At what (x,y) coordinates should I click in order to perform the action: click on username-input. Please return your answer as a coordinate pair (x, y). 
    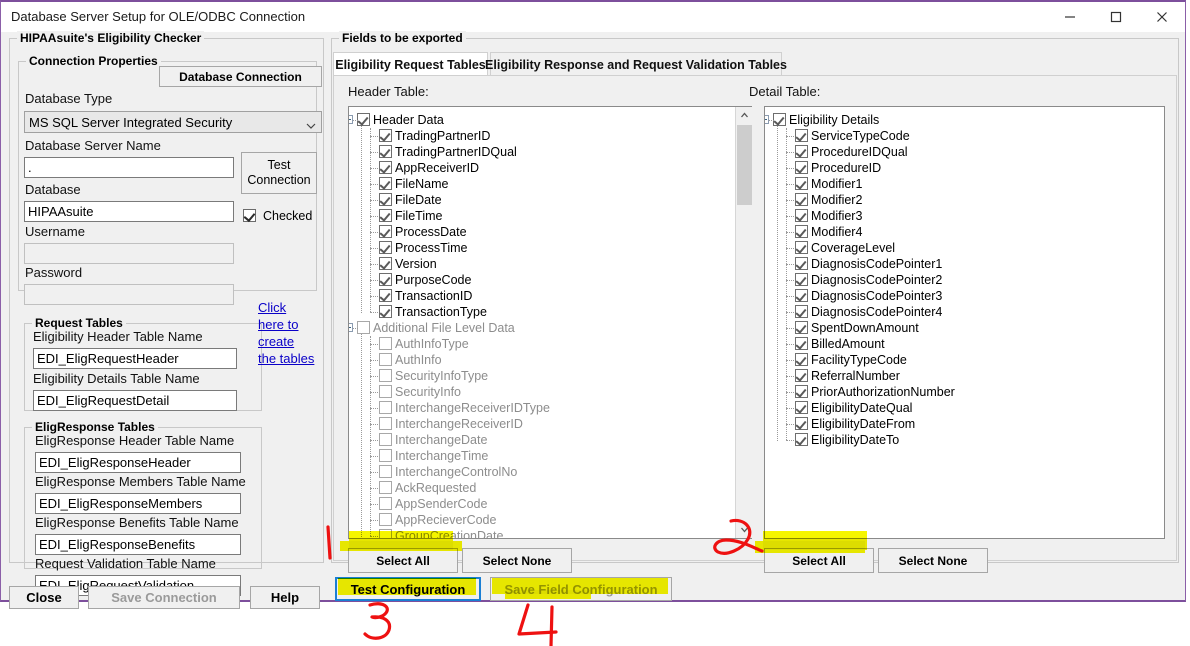
    Looking at the image, I should click on (129, 253).